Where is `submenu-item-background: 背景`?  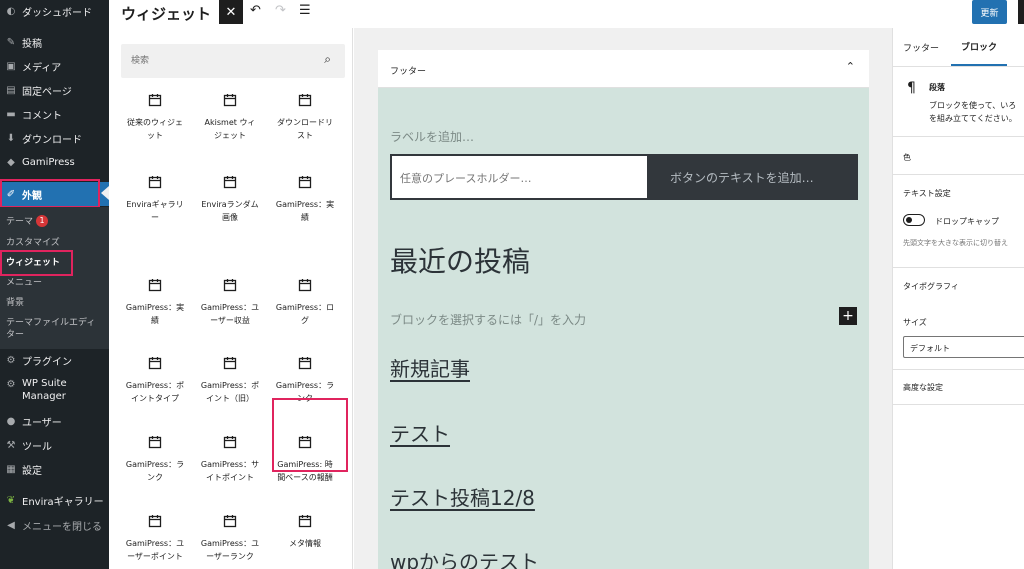 submenu-item-background: 背景 is located at coordinates (15, 301).